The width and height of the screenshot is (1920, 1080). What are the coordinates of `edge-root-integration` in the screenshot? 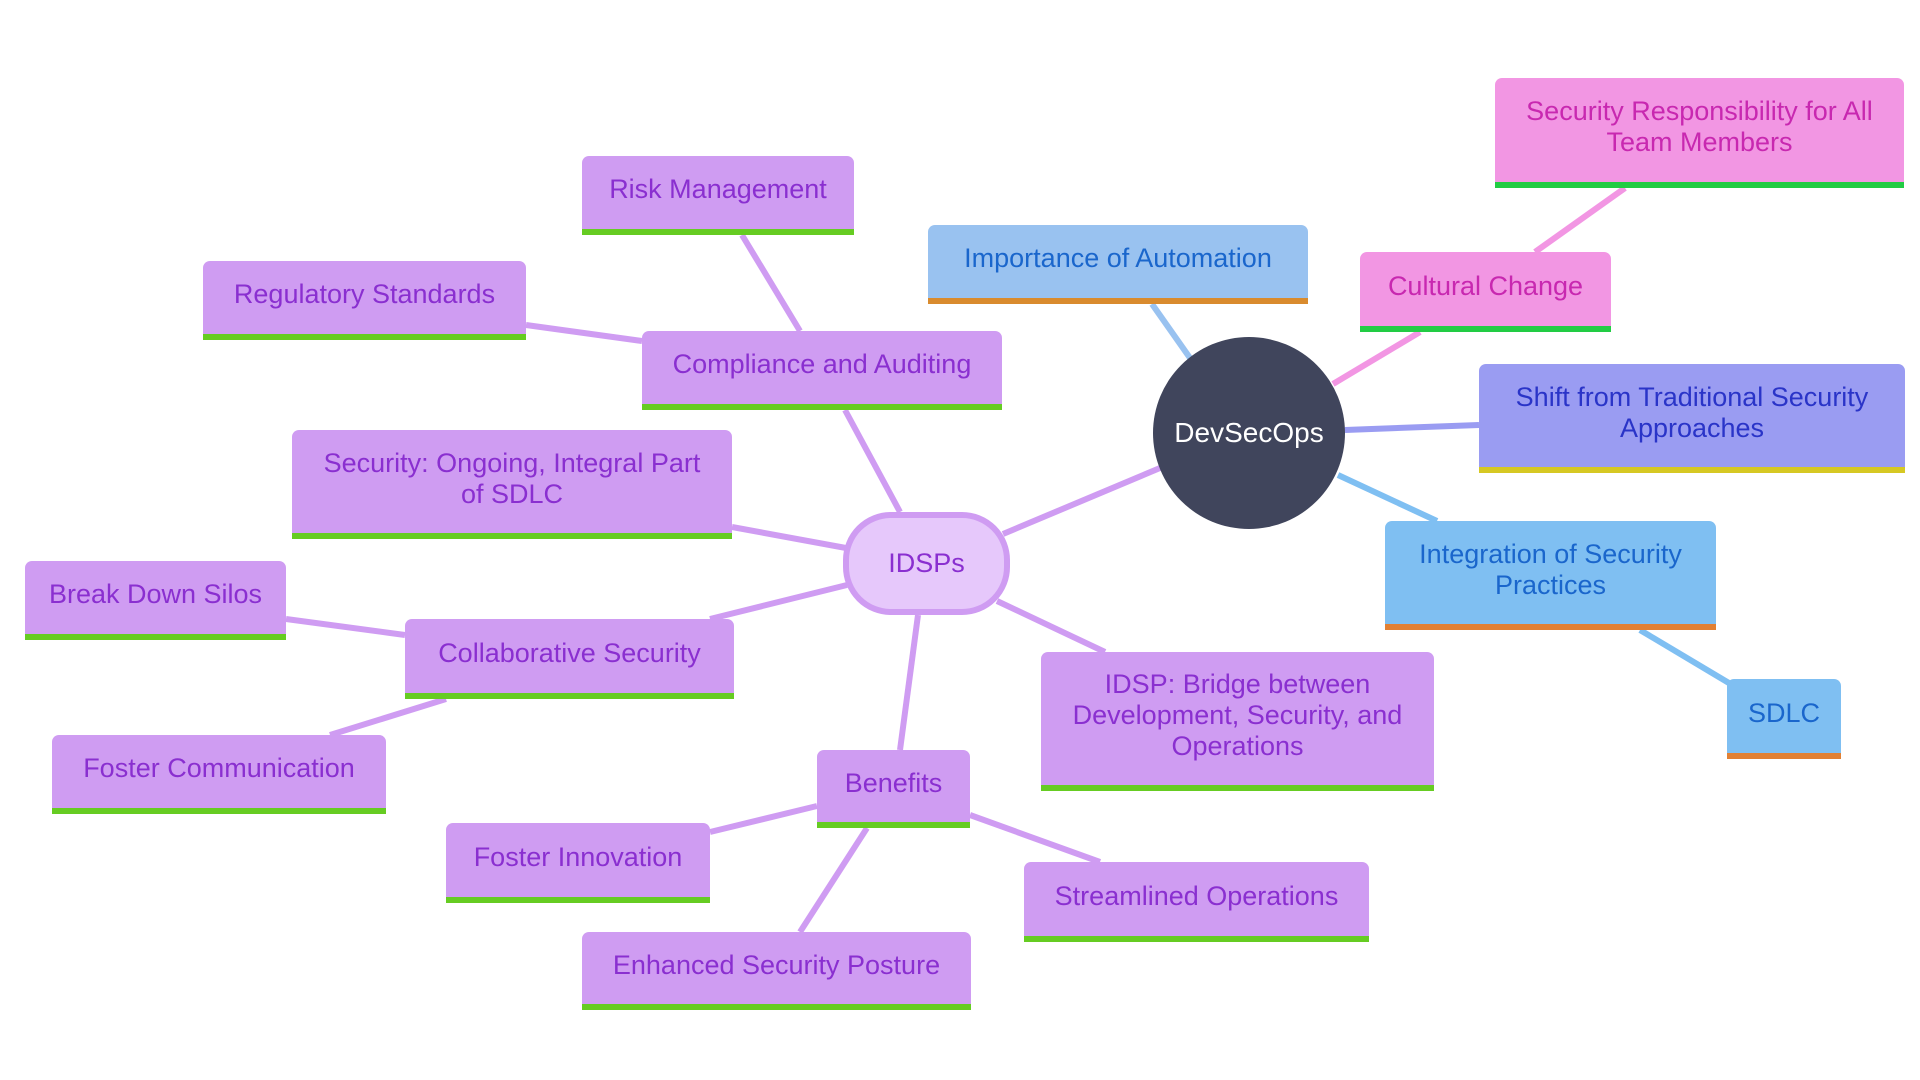 It's located at (1387, 498).